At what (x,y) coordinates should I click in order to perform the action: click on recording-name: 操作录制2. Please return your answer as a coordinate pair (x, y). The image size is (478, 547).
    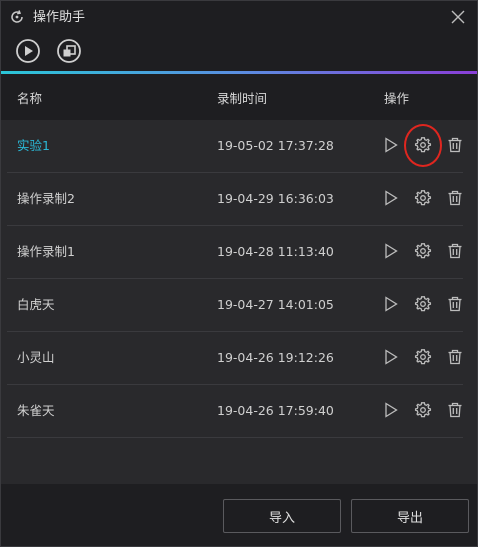
    Looking at the image, I should click on (46, 199).